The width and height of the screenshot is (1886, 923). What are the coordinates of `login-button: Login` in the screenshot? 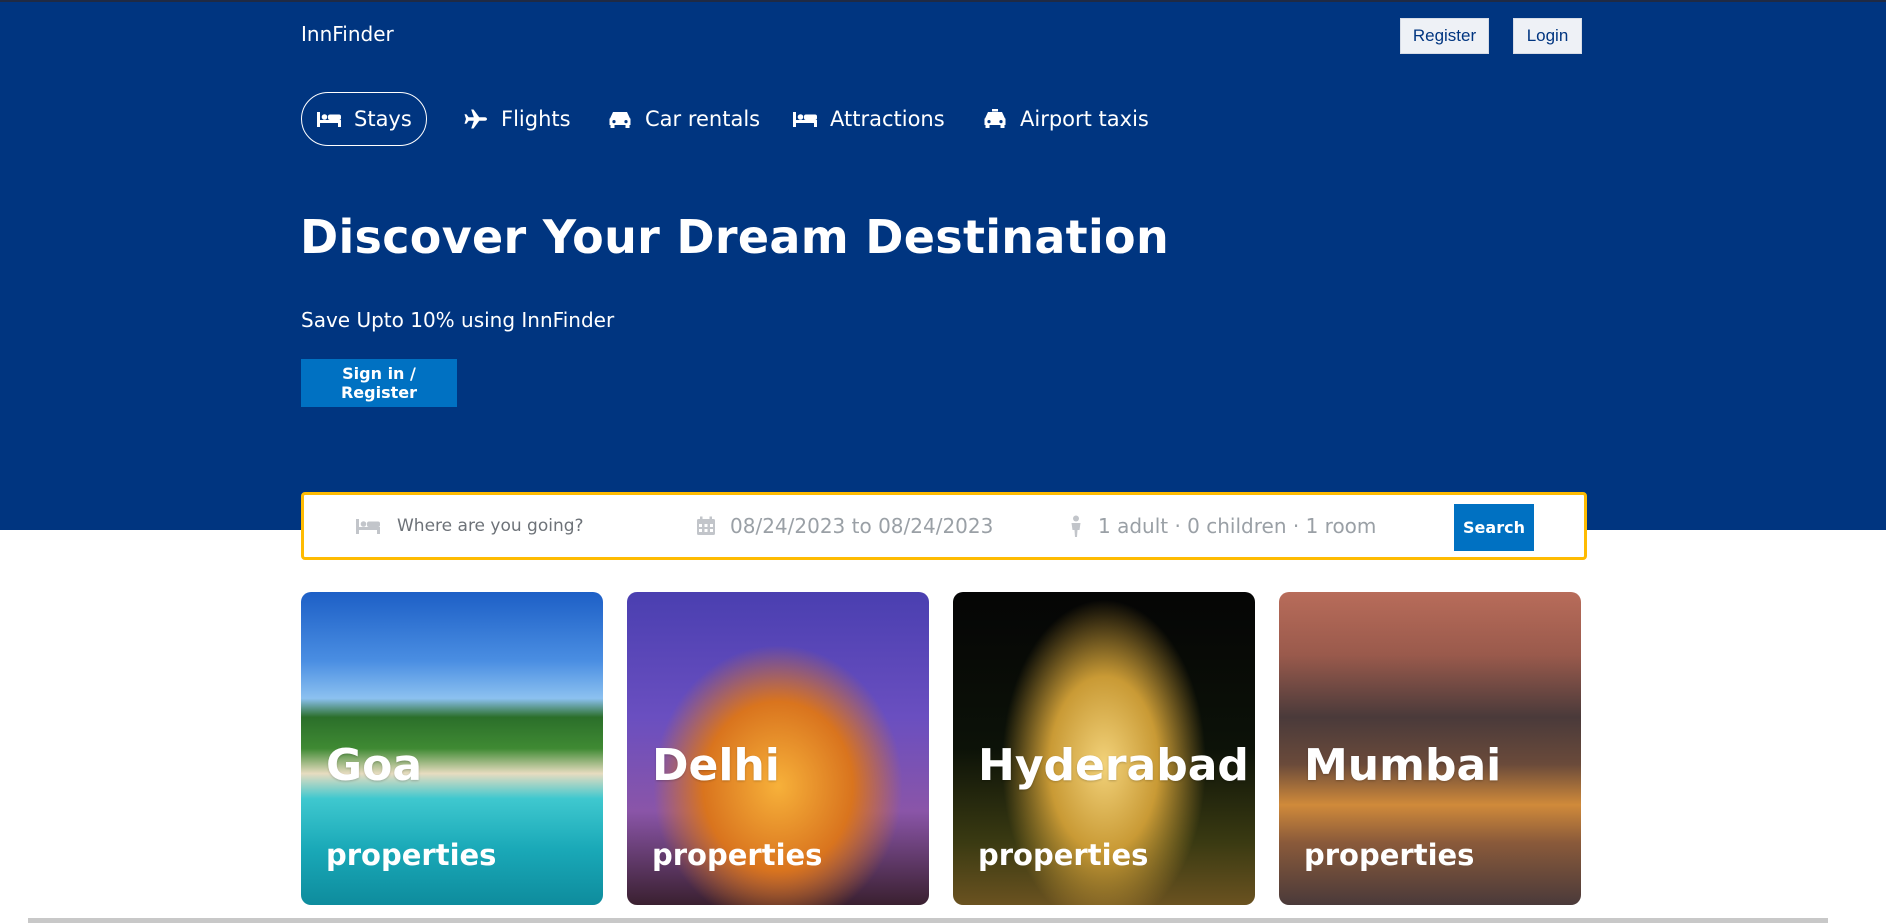 It's located at (1547, 36).